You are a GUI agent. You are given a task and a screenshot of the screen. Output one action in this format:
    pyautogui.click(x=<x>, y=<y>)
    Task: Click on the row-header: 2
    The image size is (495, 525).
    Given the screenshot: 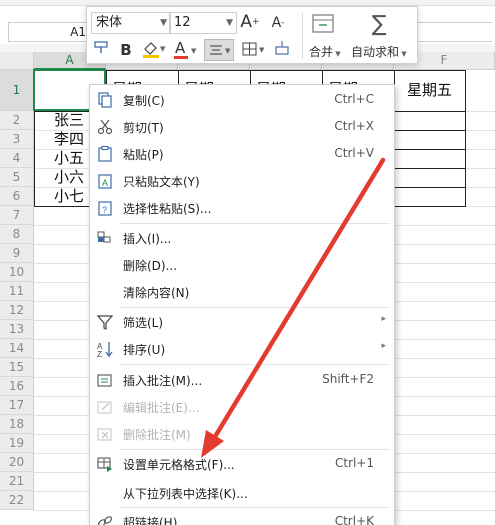 What is the action you would take?
    pyautogui.click(x=17, y=120)
    